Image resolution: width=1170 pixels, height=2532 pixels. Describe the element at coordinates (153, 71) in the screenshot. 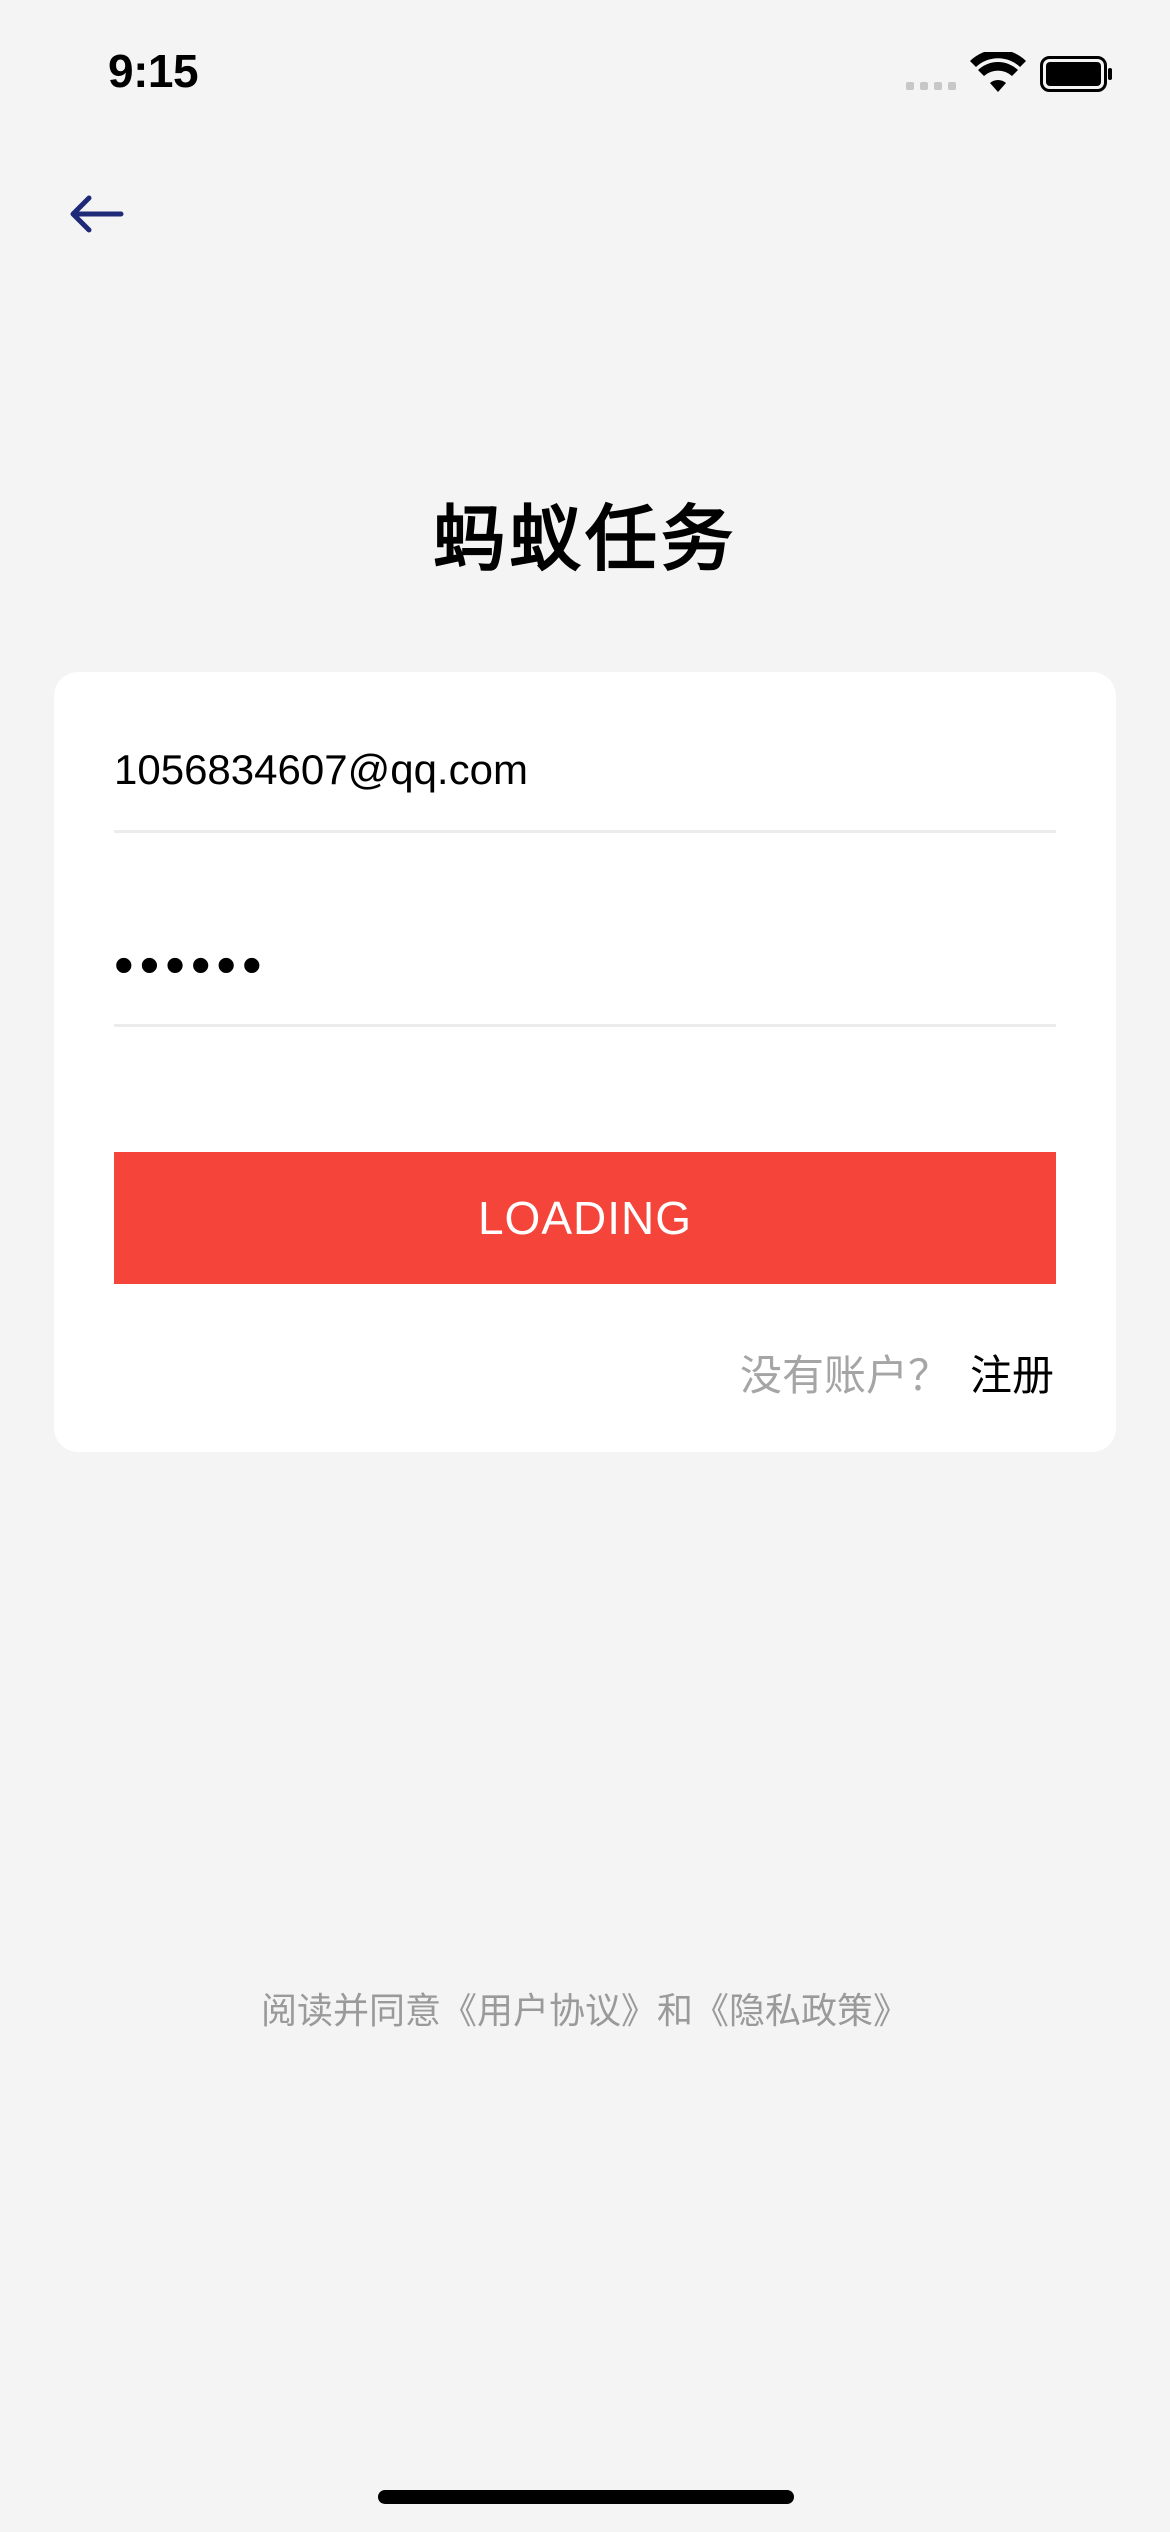

I see `status-time: 9:15` at that location.